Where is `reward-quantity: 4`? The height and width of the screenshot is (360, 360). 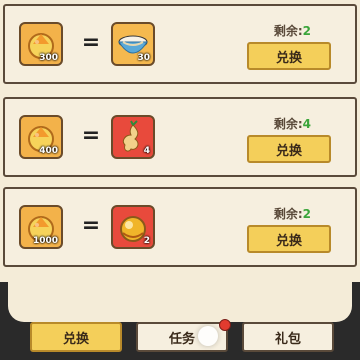 reward-quantity: 4 is located at coordinates (146, 151).